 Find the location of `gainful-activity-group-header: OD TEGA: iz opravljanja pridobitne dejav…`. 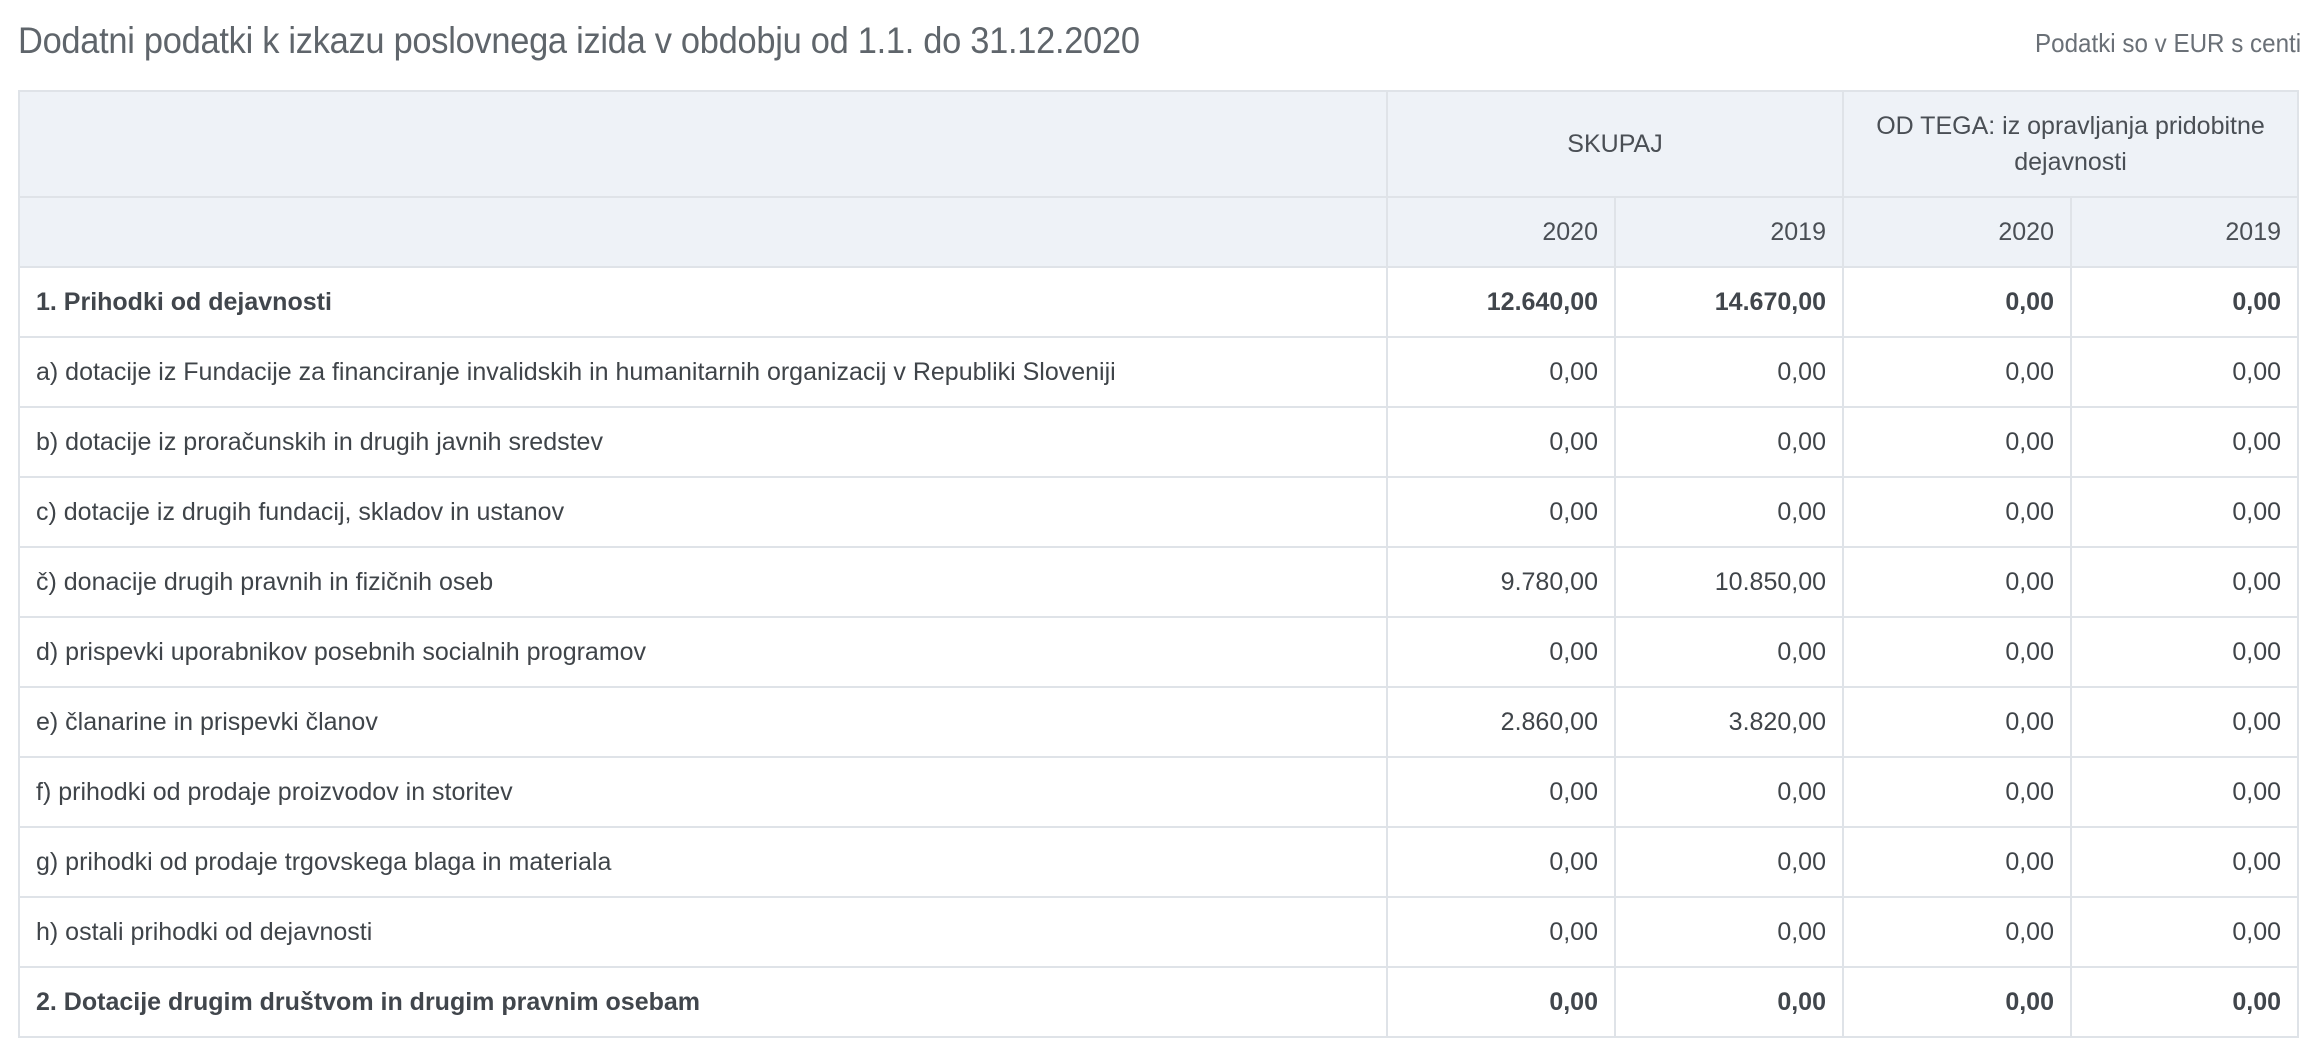

gainful-activity-group-header: OD TEGA: iz opravljanja pridobitne dejav… is located at coordinates (2070, 144).